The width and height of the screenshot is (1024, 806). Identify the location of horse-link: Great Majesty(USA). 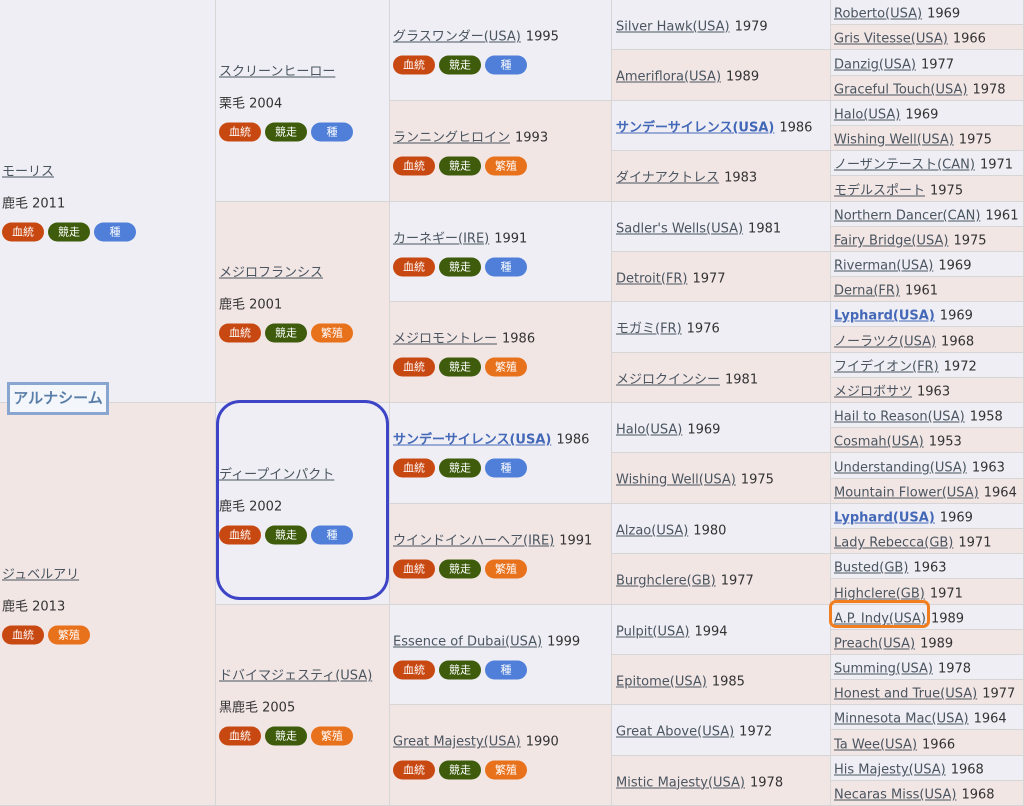
(457, 742).